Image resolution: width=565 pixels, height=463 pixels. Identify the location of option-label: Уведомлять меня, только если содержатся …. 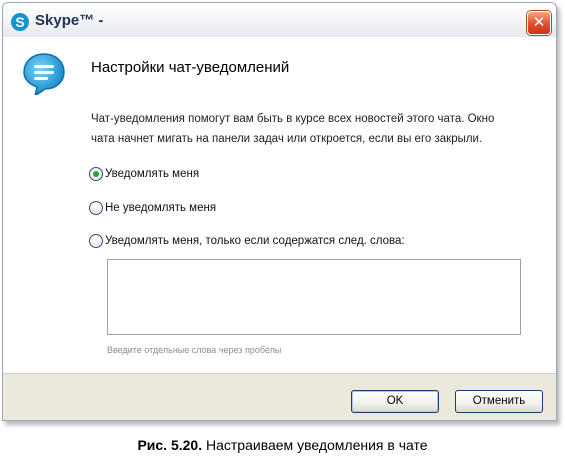
(255, 241).